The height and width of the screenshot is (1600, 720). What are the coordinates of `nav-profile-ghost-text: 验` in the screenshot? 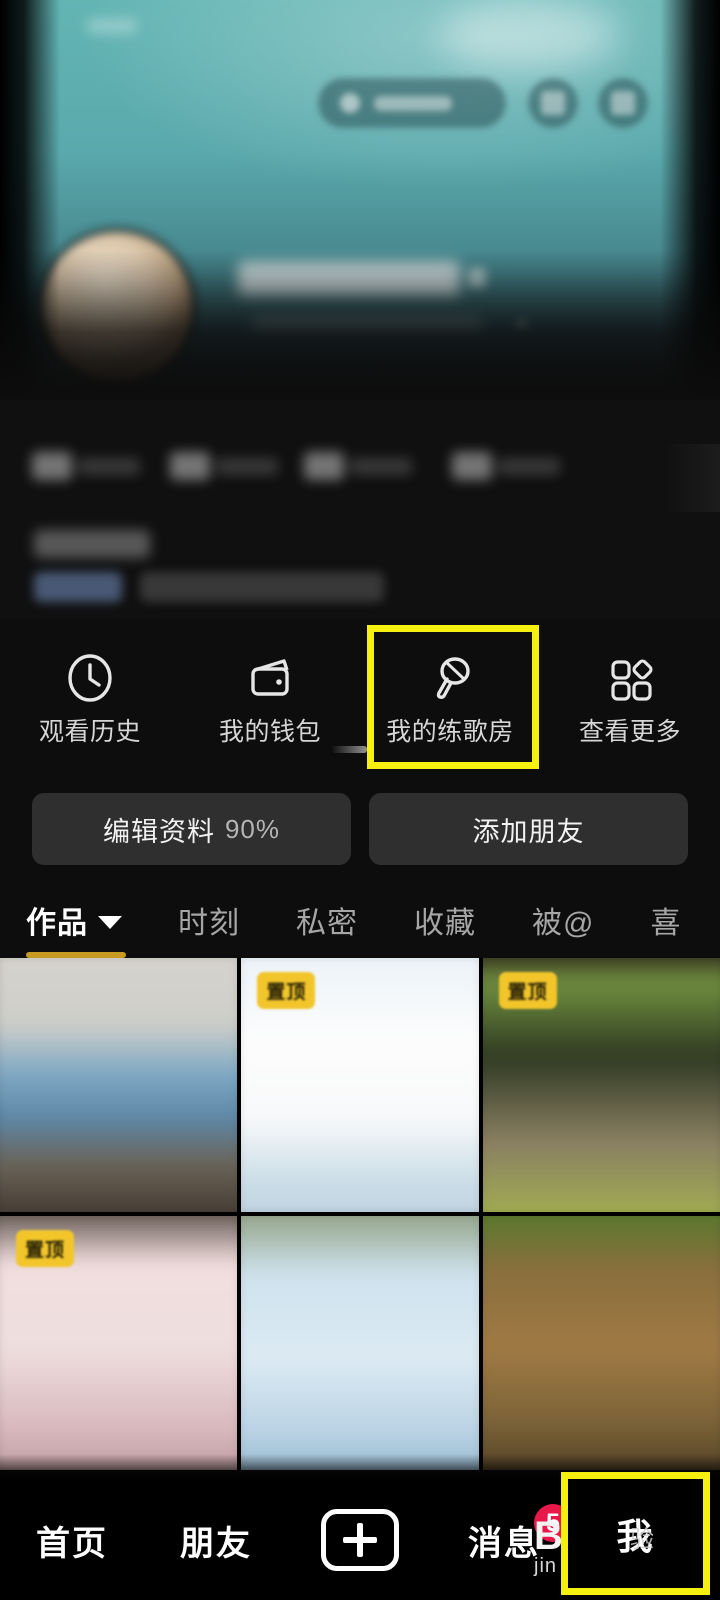 It's located at (642, 1539).